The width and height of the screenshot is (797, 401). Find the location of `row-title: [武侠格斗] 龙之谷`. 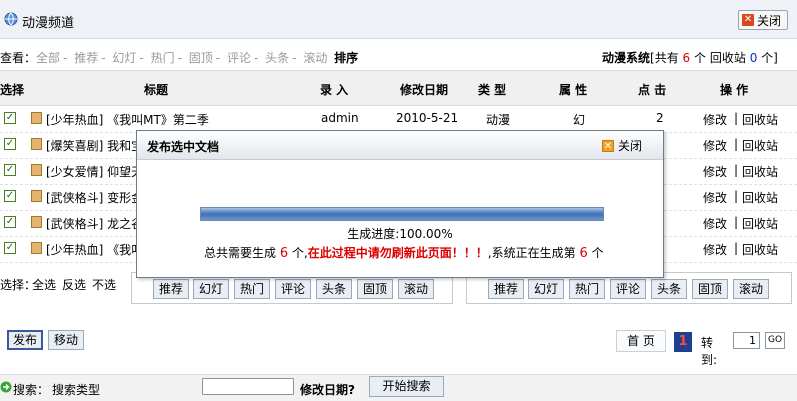

row-title: [武侠格斗] 龙之谷 is located at coordinates (94, 223).